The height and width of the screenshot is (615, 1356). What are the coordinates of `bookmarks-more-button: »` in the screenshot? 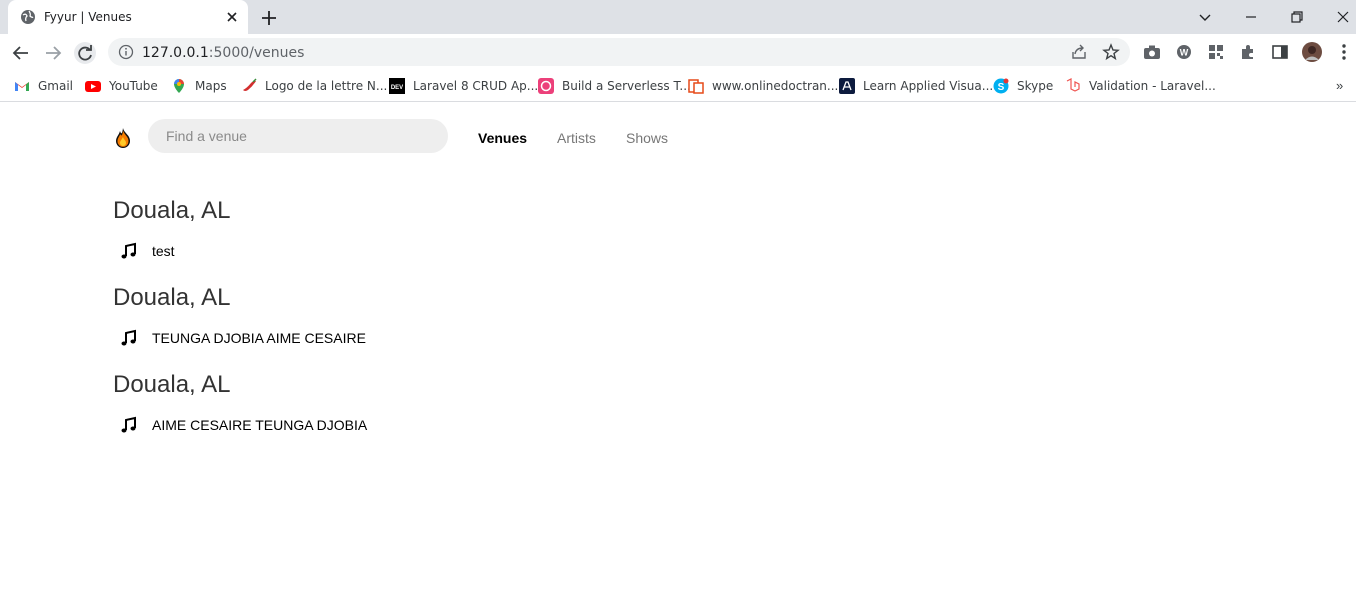 It's located at (1343, 86).